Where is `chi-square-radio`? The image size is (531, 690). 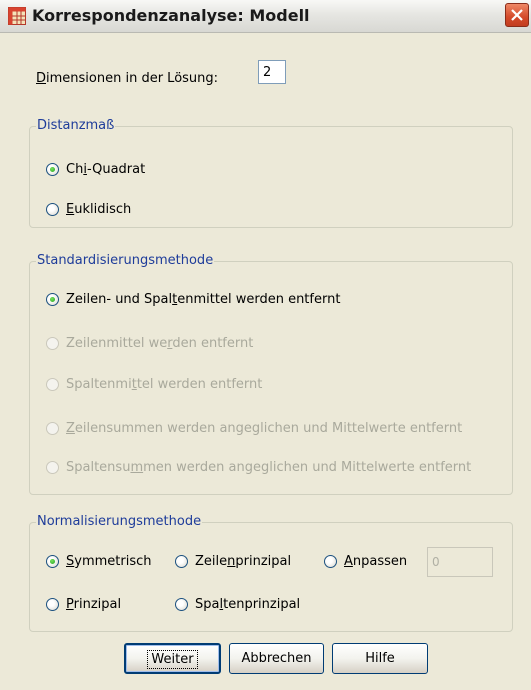 chi-square-radio is located at coordinates (52, 169).